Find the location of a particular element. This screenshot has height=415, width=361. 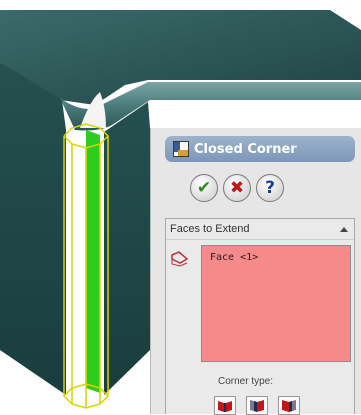

cancel-button: ✖ is located at coordinates (237, 188).